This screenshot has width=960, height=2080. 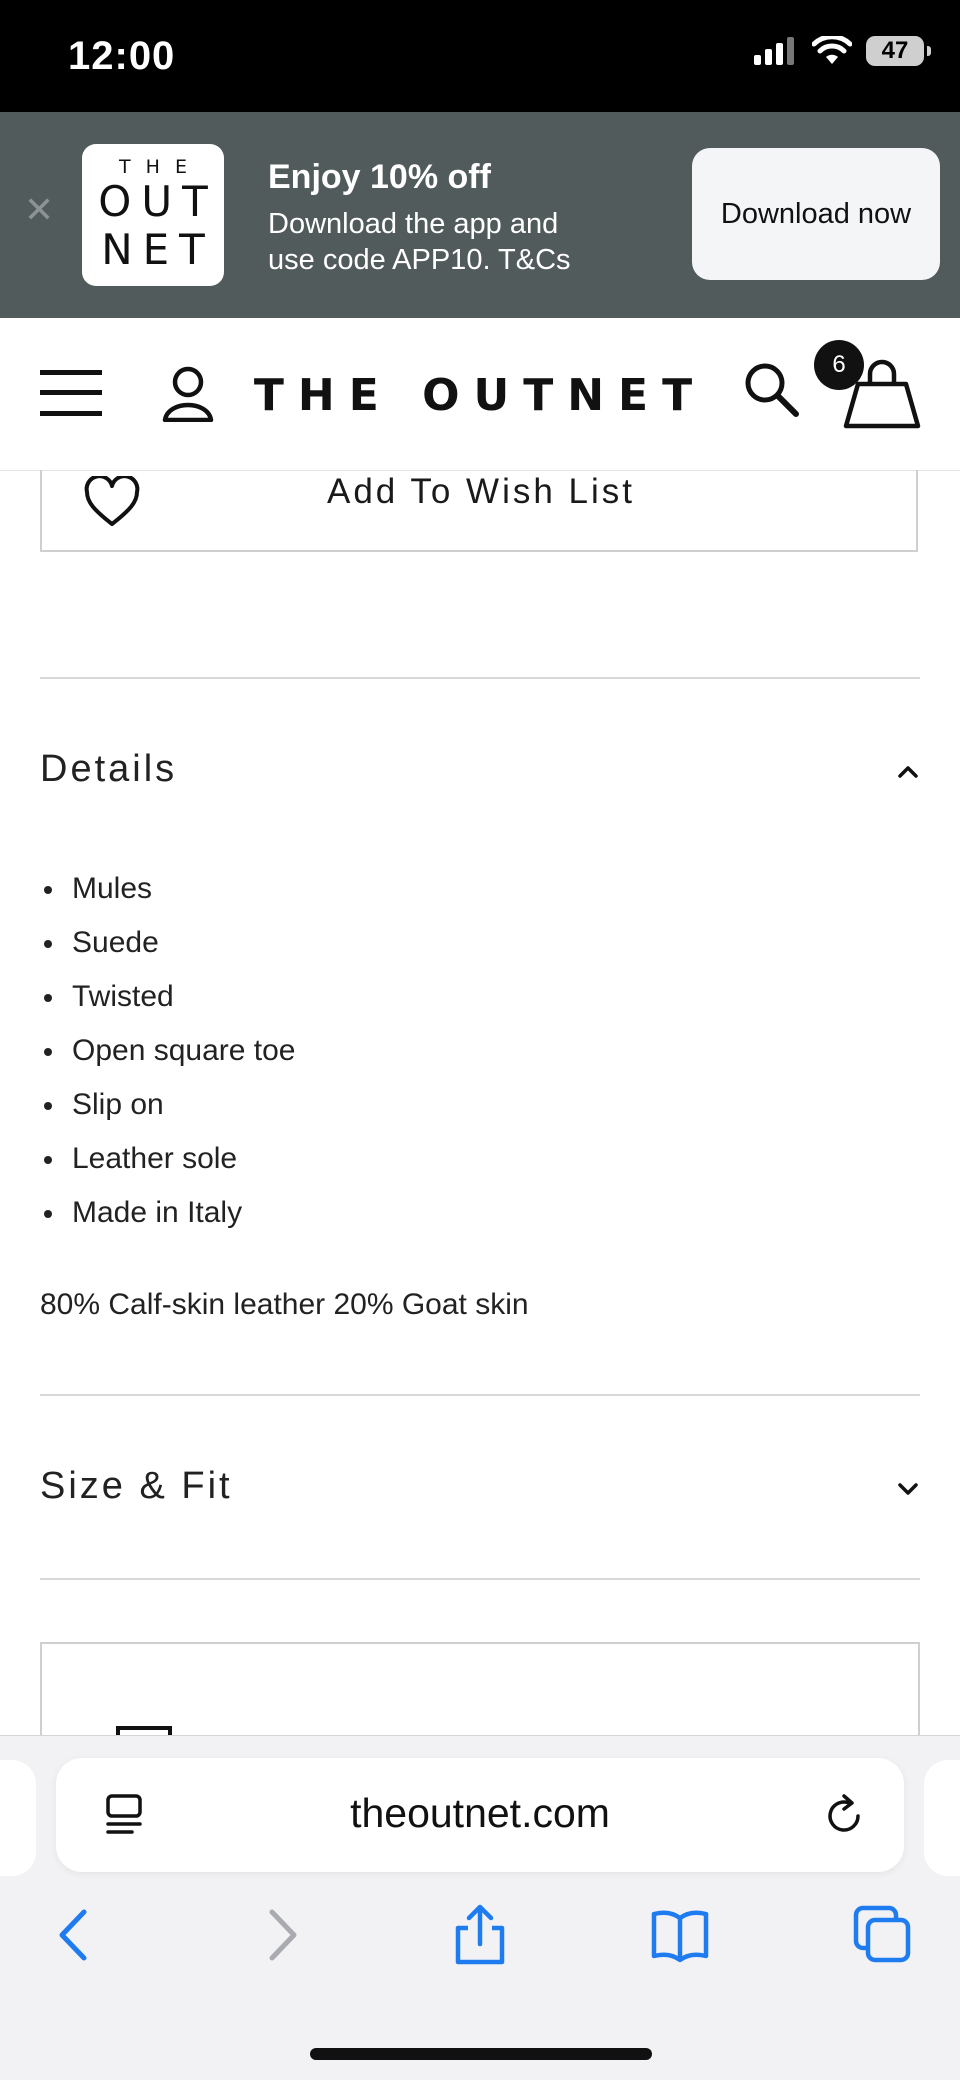 I want to click on wifi-icon, so click(x=832, y=50).